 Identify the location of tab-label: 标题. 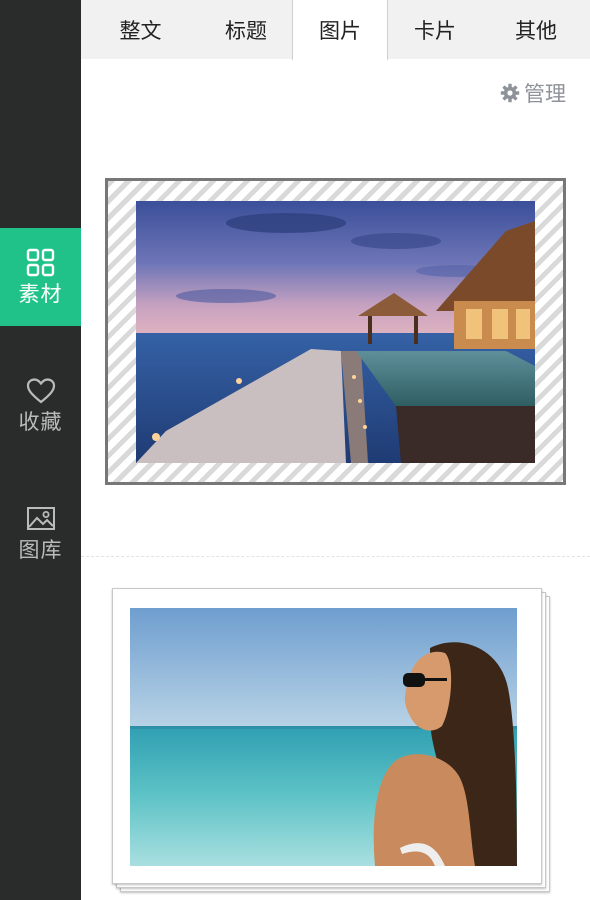
(246, 30).